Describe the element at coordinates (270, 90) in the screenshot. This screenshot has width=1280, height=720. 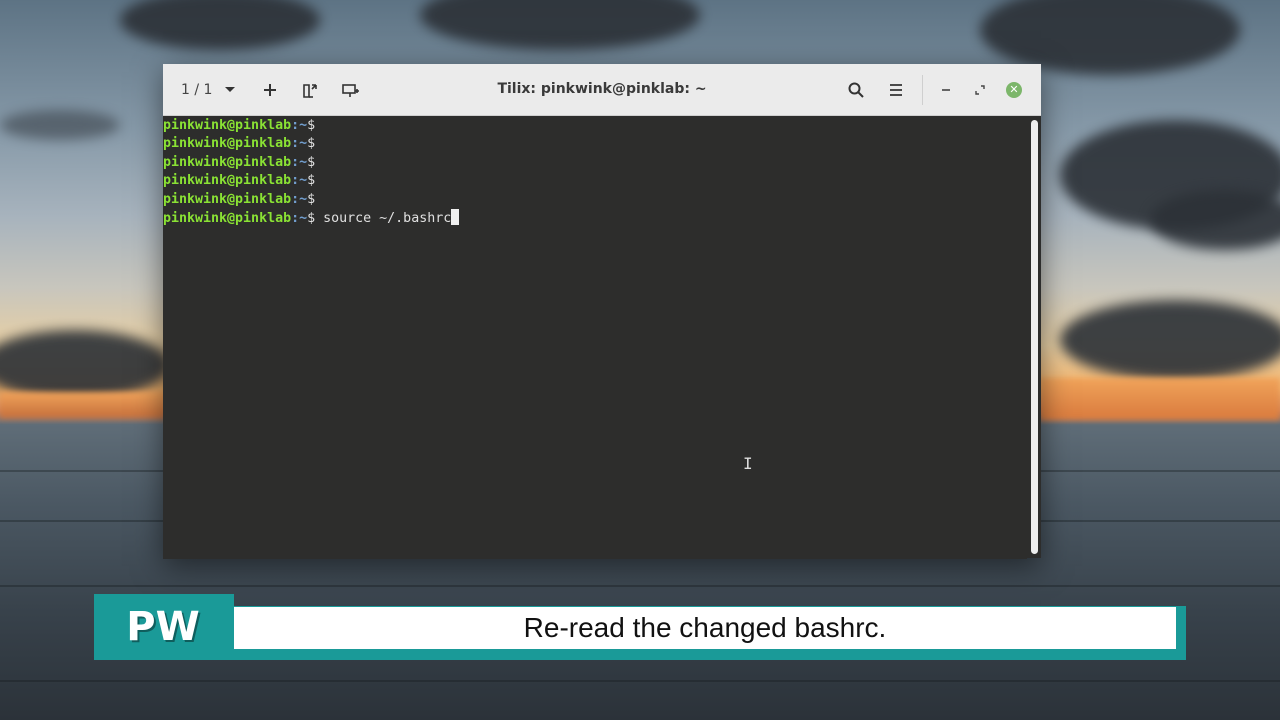
I see `plus-icon` at that location.